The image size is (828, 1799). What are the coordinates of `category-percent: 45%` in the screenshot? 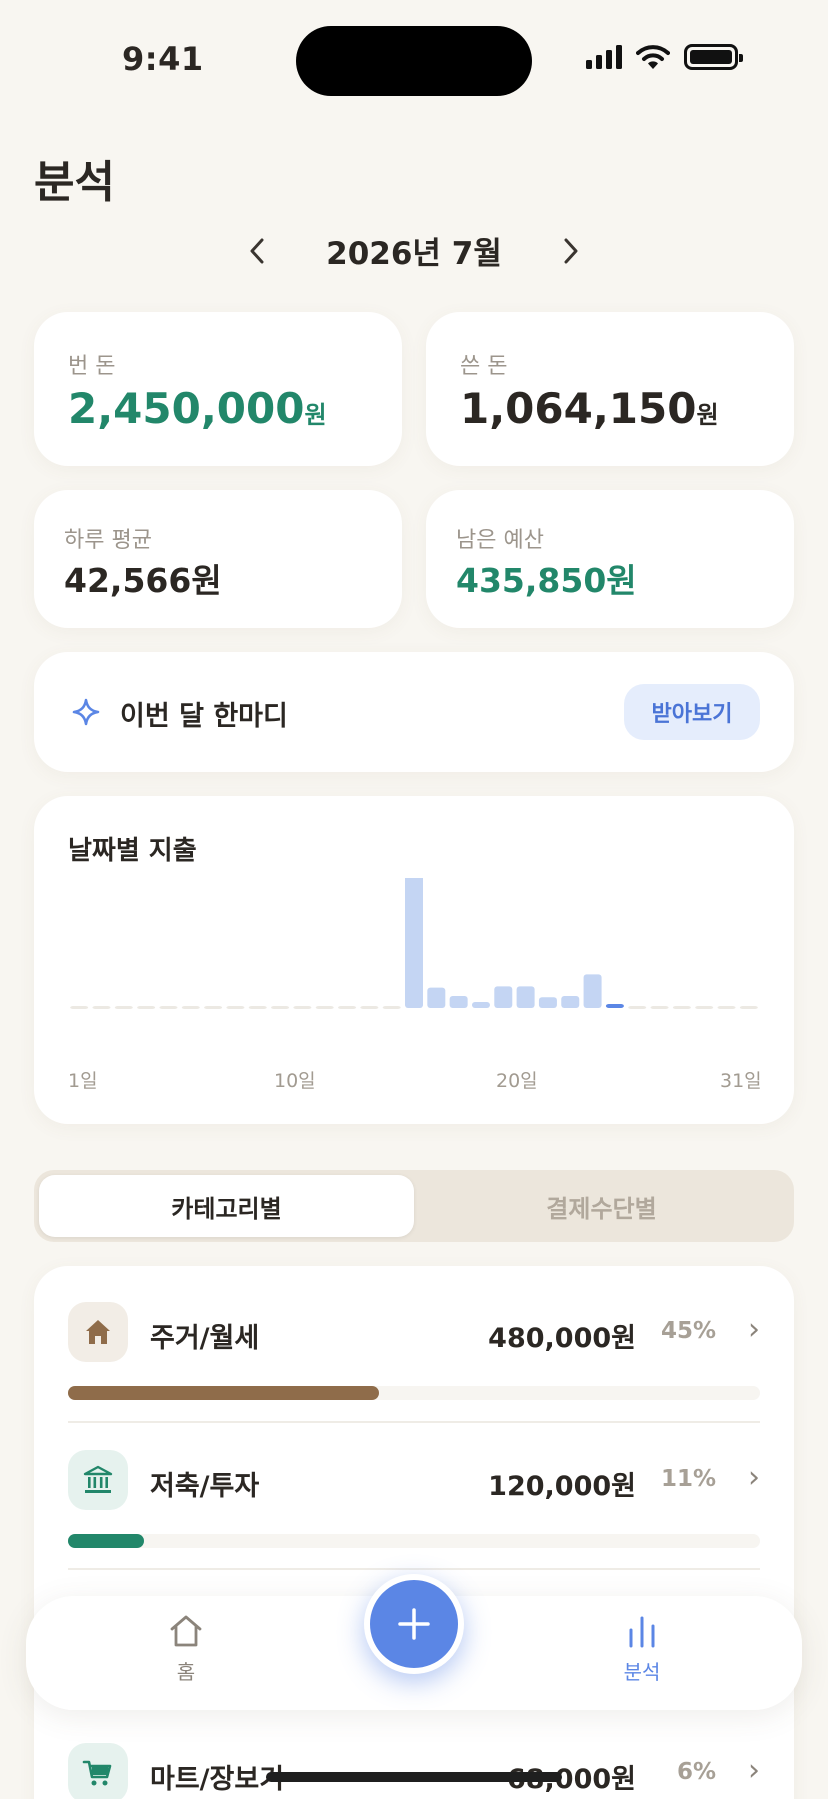 It's located at (688, 1331).